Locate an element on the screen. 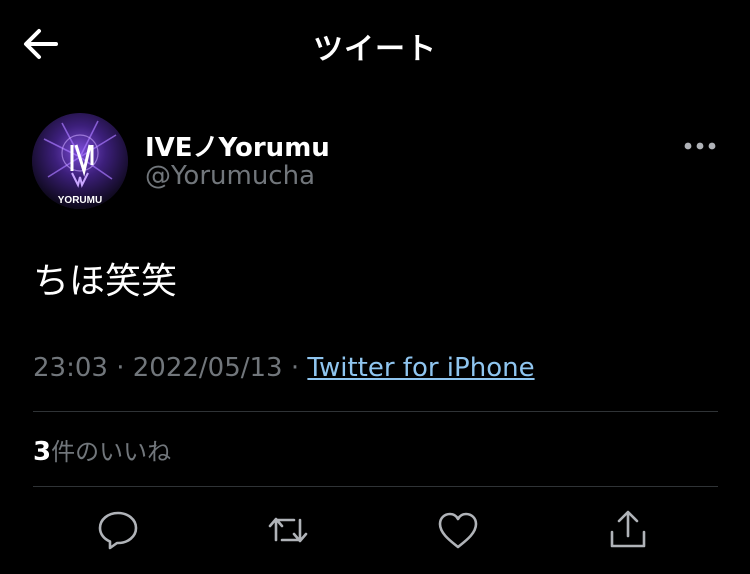  reply-icon is located at coordinates (118, 530).